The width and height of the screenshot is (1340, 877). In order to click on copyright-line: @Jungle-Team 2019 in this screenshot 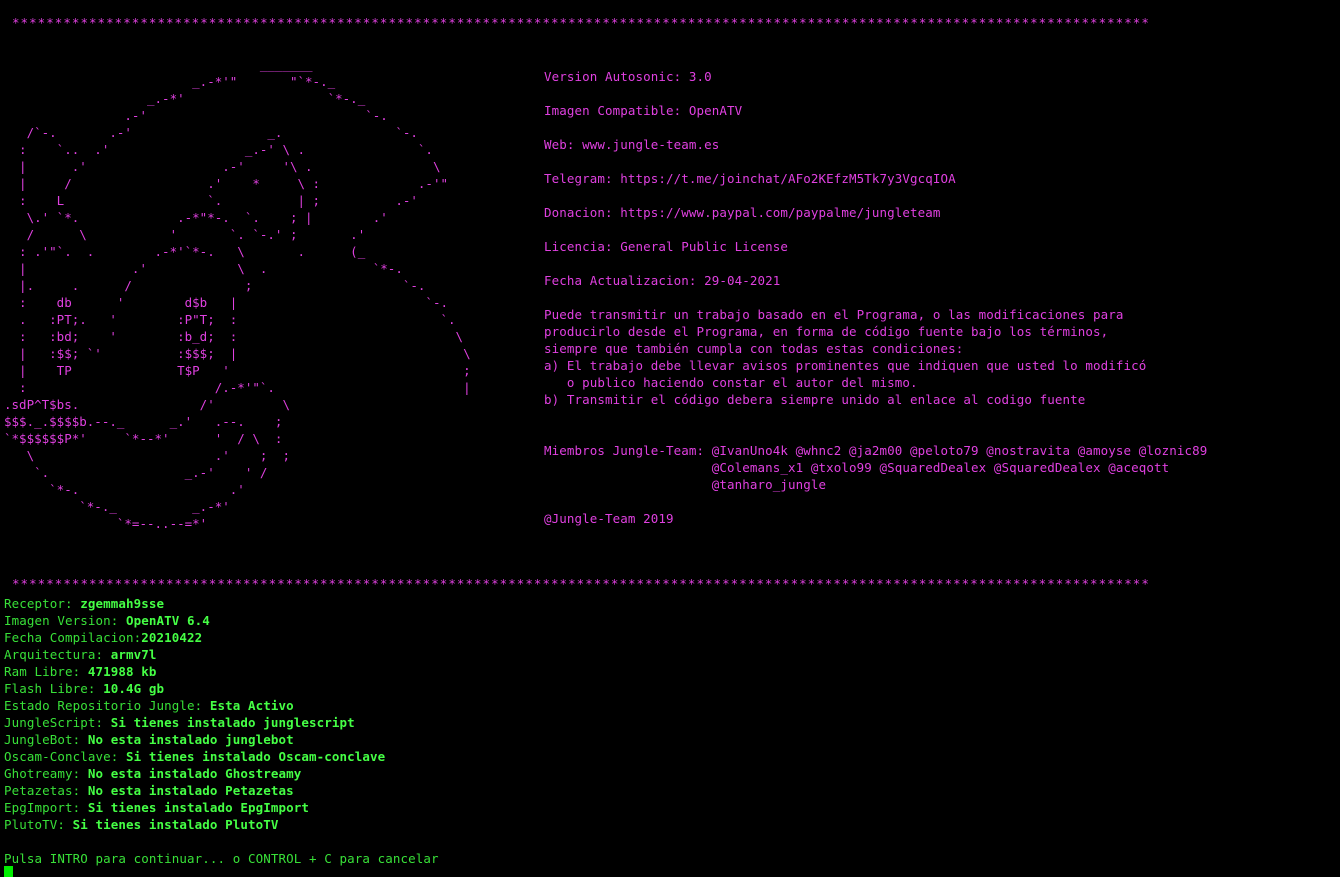, I will do `click(609, 518)`.